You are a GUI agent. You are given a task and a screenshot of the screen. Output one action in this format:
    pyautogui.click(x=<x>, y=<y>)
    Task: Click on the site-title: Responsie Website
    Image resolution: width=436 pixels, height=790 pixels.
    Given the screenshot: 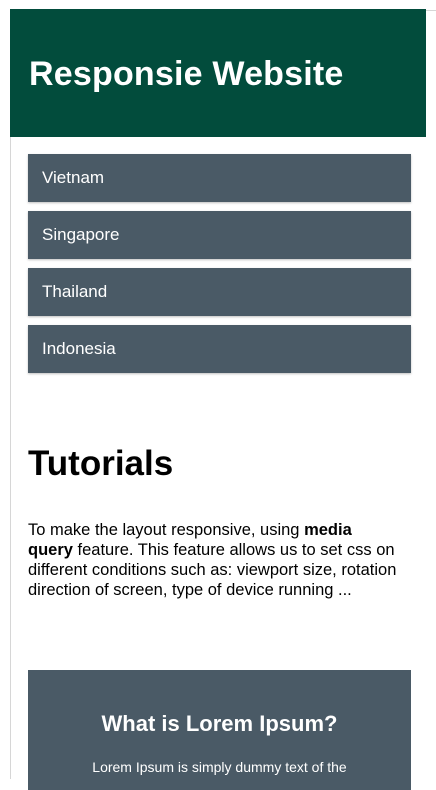 What is the action you would take?
    pyautogui.click(x=186, y=74)
    